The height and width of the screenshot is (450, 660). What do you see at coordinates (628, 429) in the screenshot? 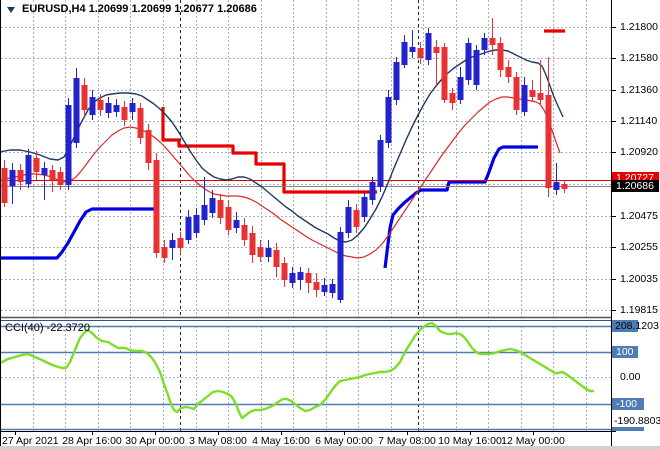
I see `cci-level-m200-badge` at bounding box center [628, 429].